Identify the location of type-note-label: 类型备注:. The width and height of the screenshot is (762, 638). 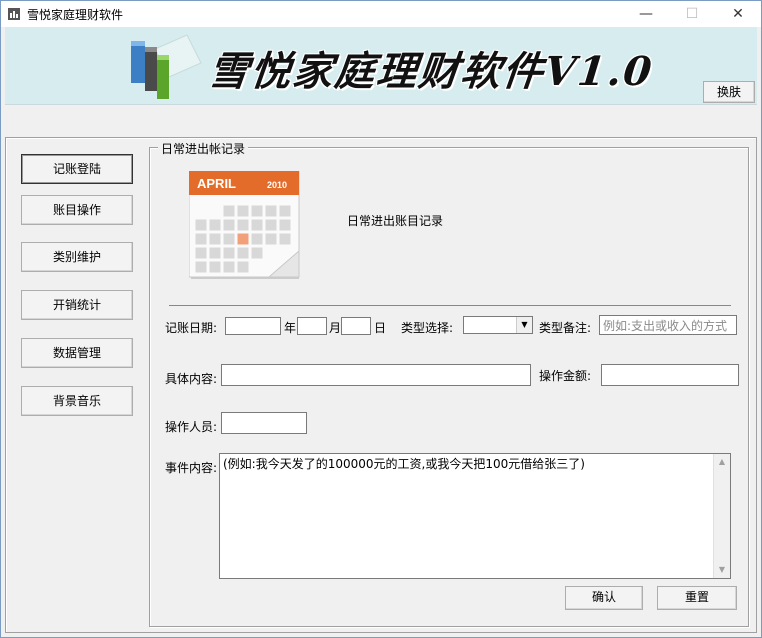
(565, 328).